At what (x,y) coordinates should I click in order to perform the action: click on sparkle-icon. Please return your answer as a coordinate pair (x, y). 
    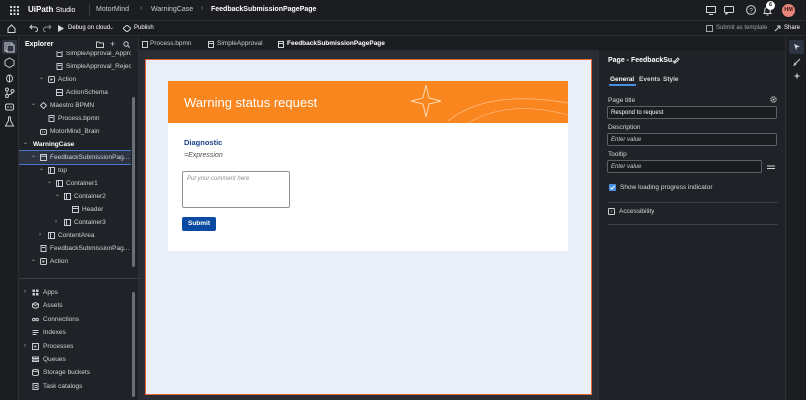
    Looking at the image, I should click on (797, 76).